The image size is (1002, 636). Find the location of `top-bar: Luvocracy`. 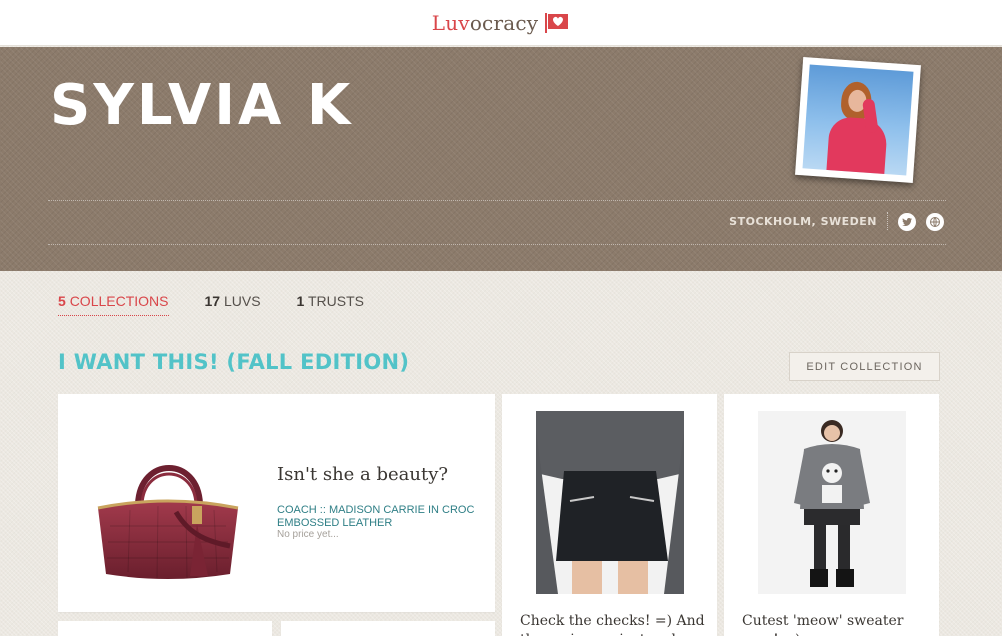

top-bar: Luvocracy is located at coordinates (501, 23).